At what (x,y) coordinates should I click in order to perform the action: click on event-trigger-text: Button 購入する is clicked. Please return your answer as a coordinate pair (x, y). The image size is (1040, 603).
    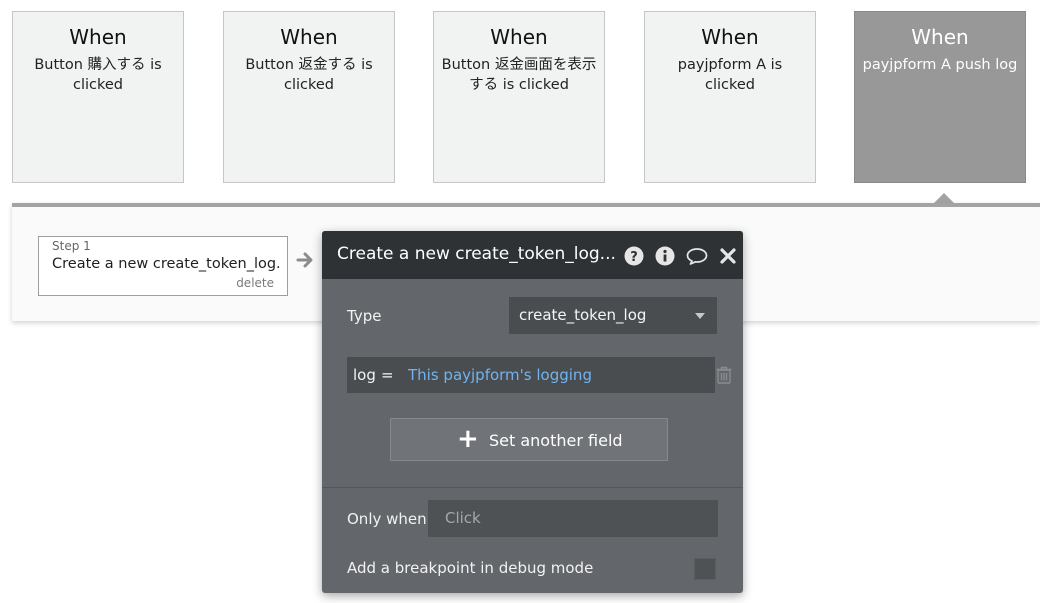
    Looking at the image, I should click on (98, 75).